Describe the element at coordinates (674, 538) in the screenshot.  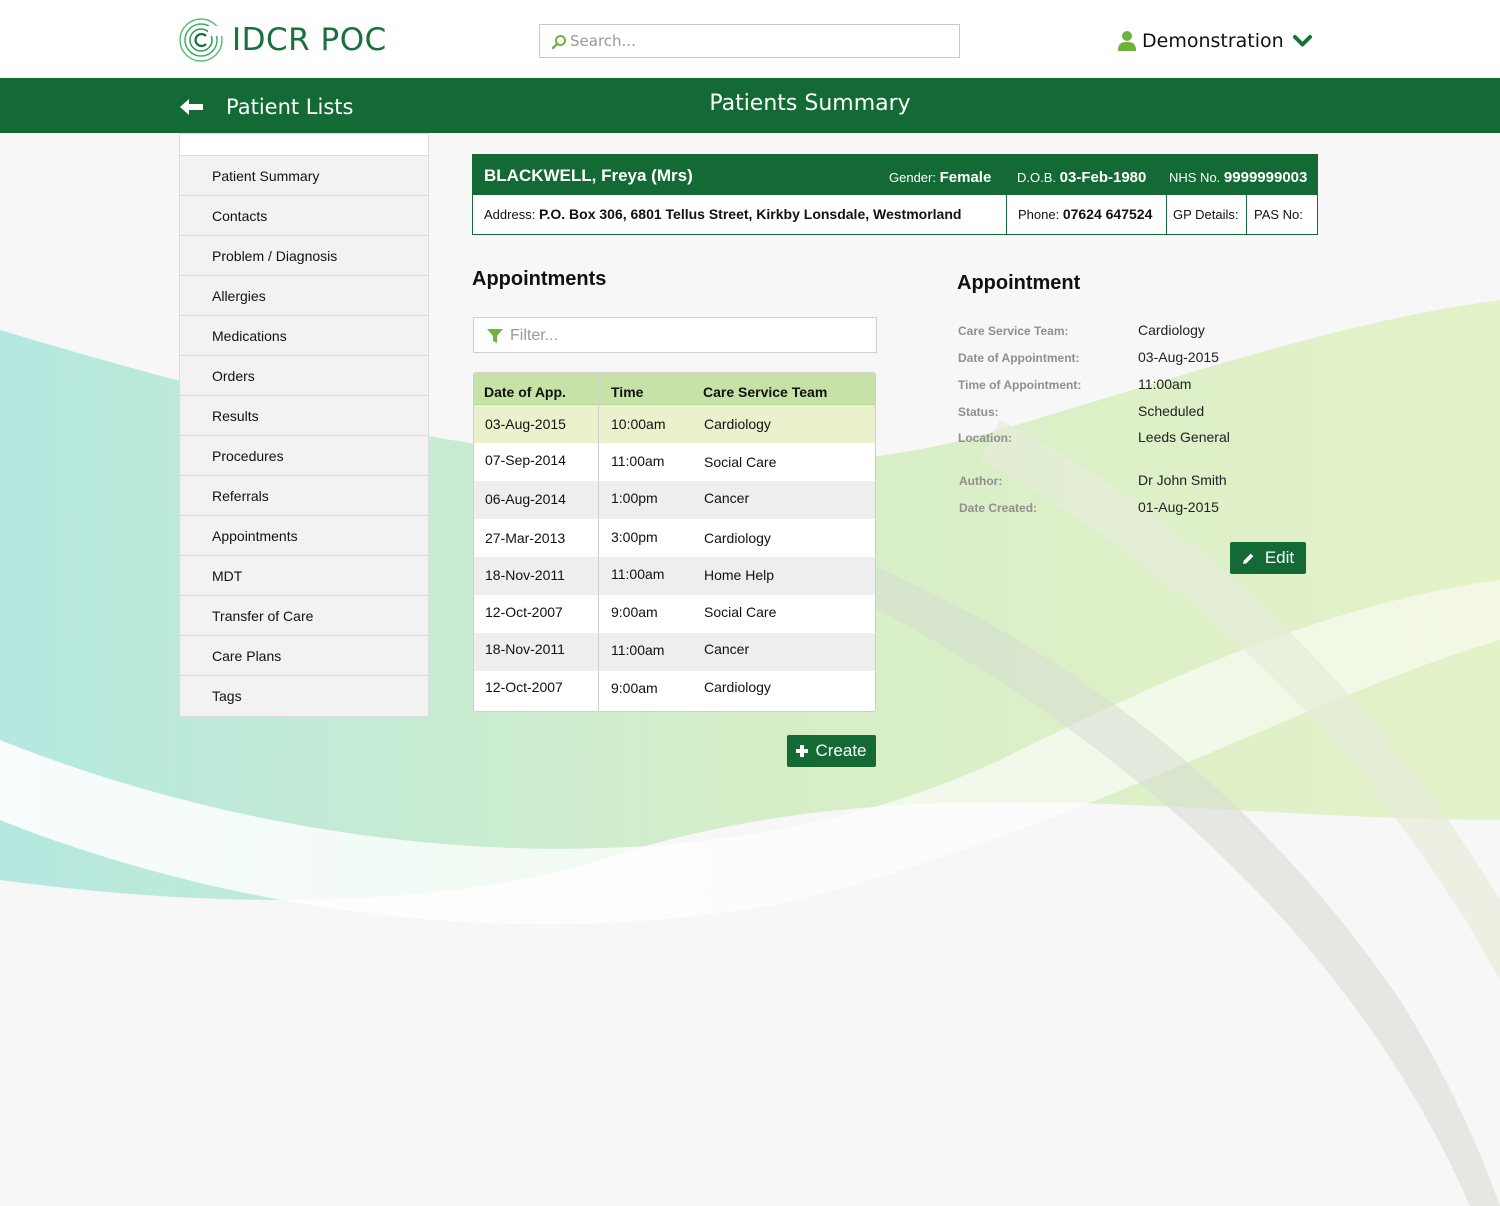
I see `table-row: 27-Mar-2013 3:00pm Cardiology` at that location.